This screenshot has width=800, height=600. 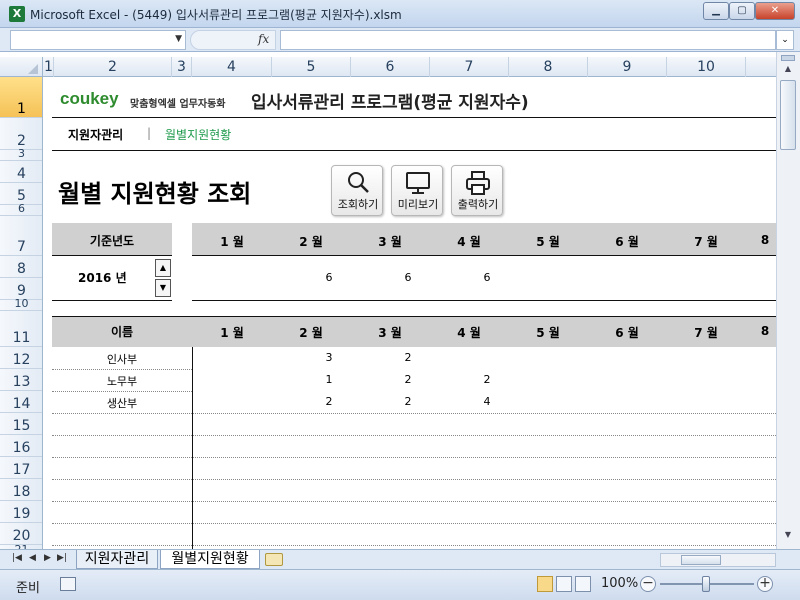 I want to click on month-header: 3 월, so click(x=390, y=333).